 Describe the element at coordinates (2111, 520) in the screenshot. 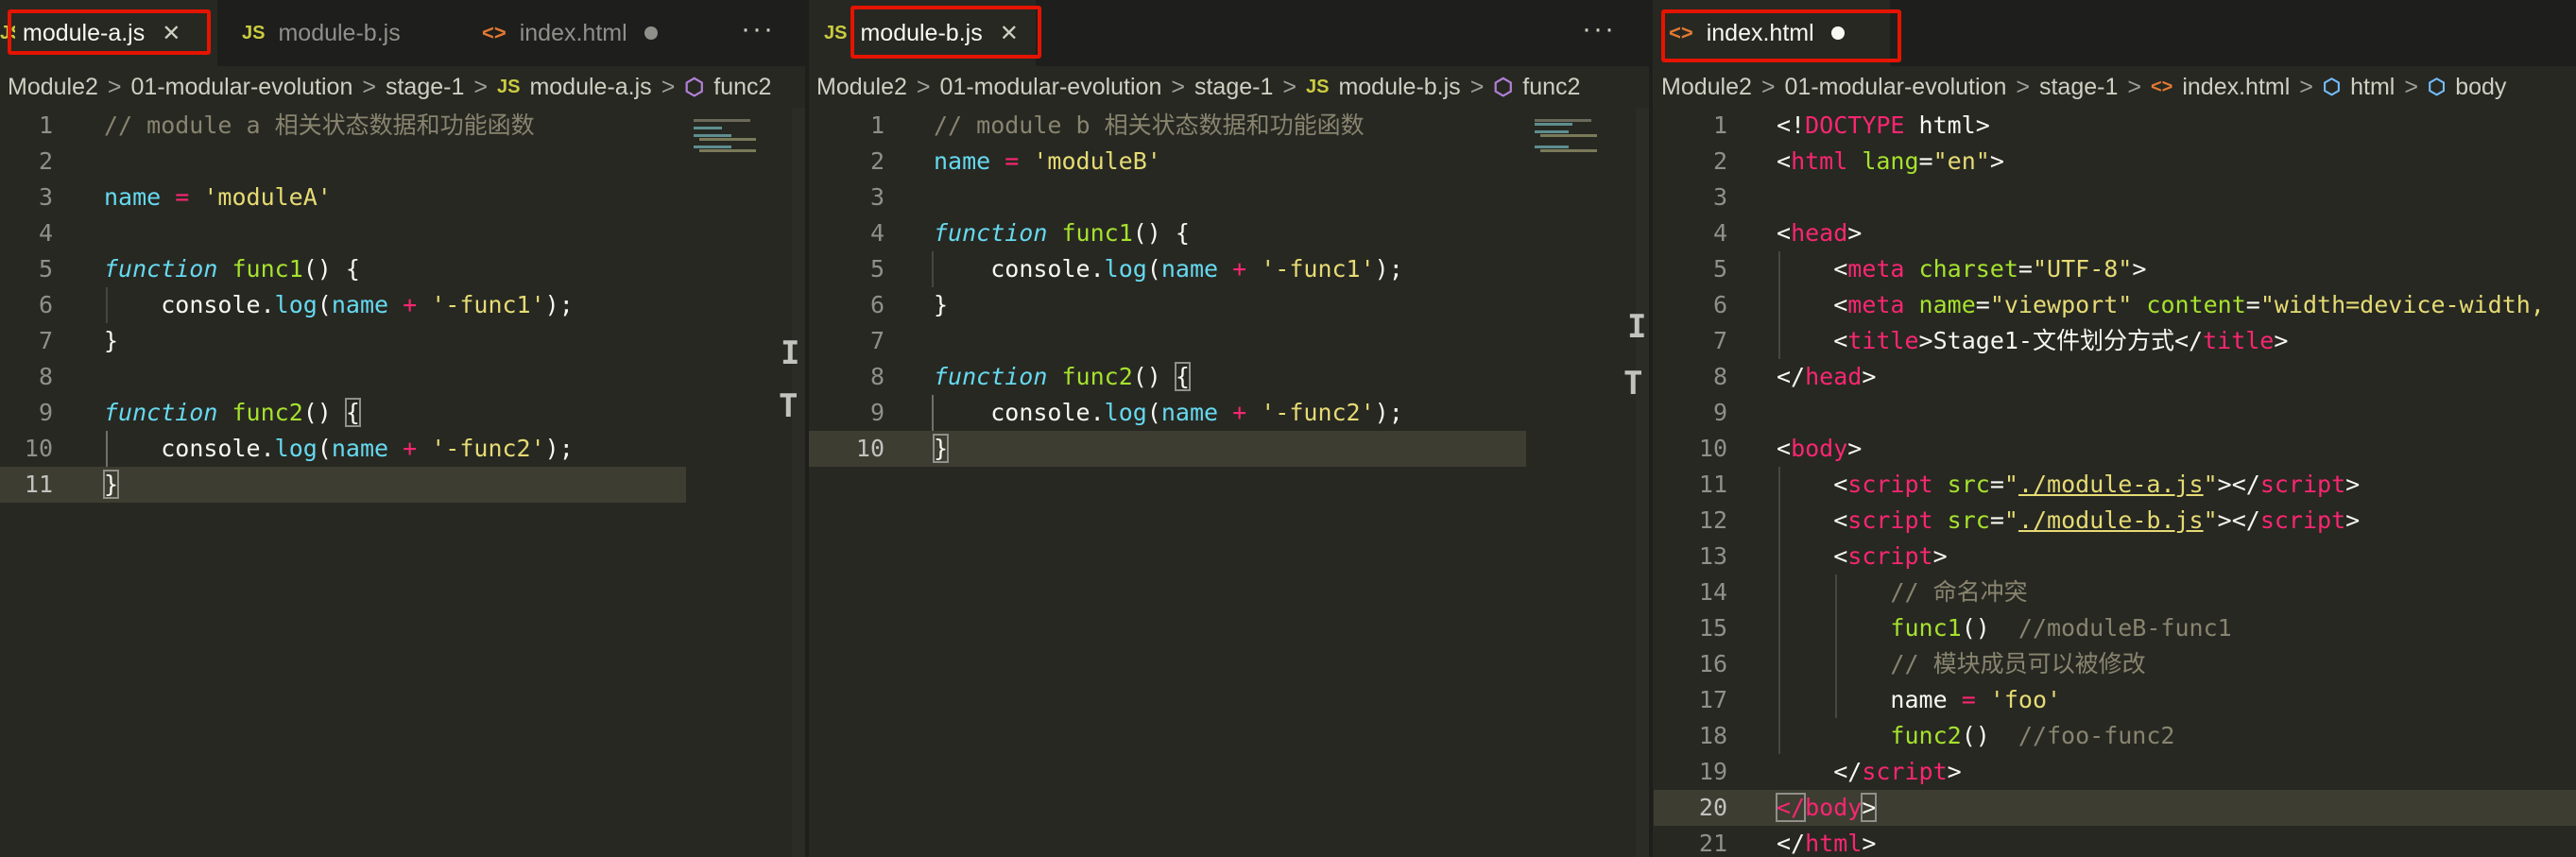

I see `file-link: ./module-b.js` at that location.